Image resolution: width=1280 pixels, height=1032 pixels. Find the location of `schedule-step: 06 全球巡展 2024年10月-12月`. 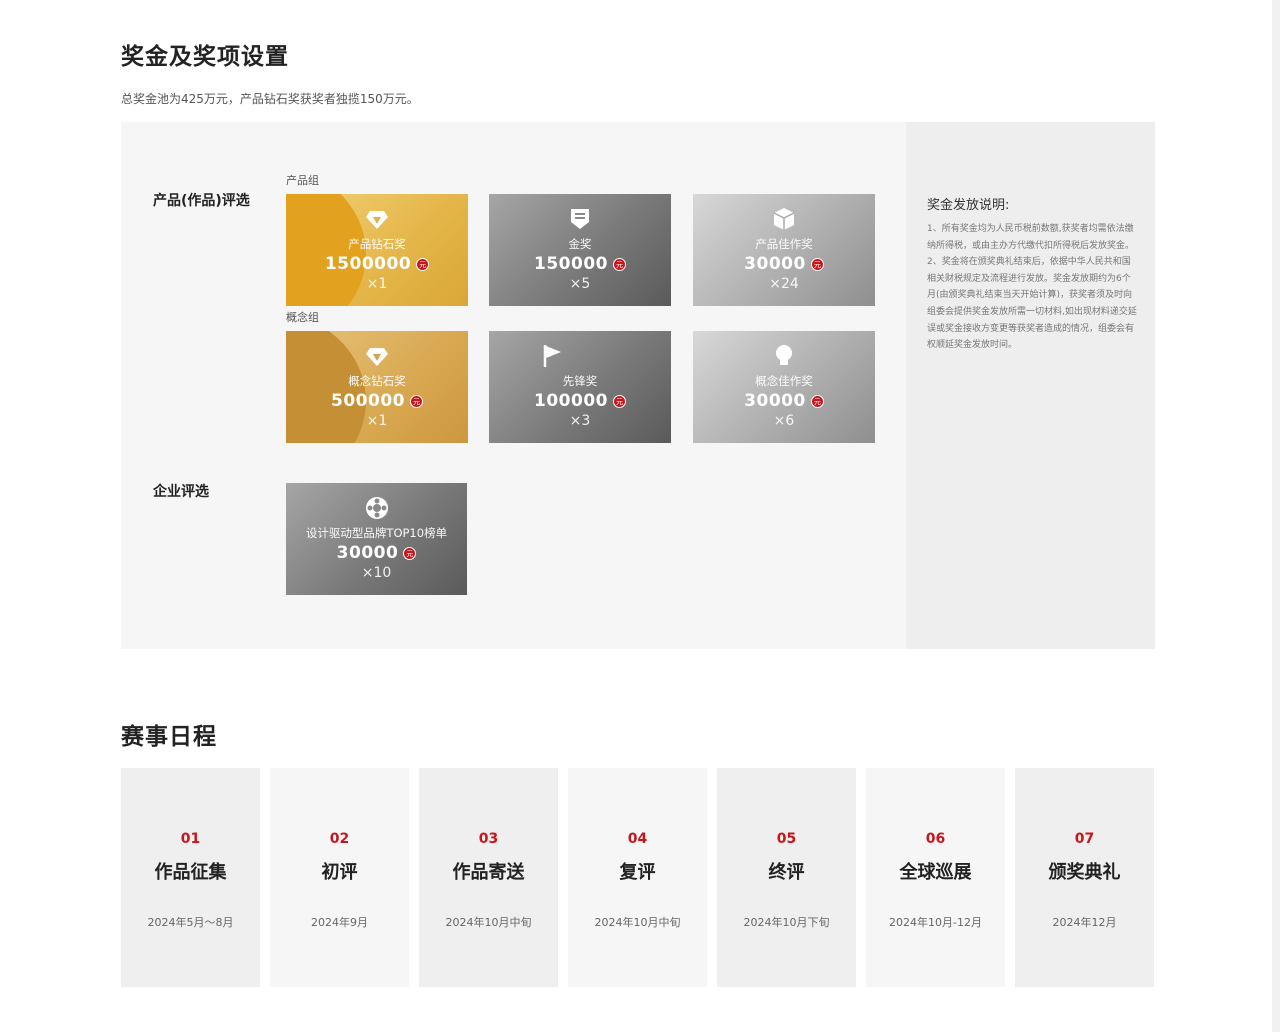

schedule-step: 06 全球巡展 2024年10月-12月 is located at coordinates (935, 877).